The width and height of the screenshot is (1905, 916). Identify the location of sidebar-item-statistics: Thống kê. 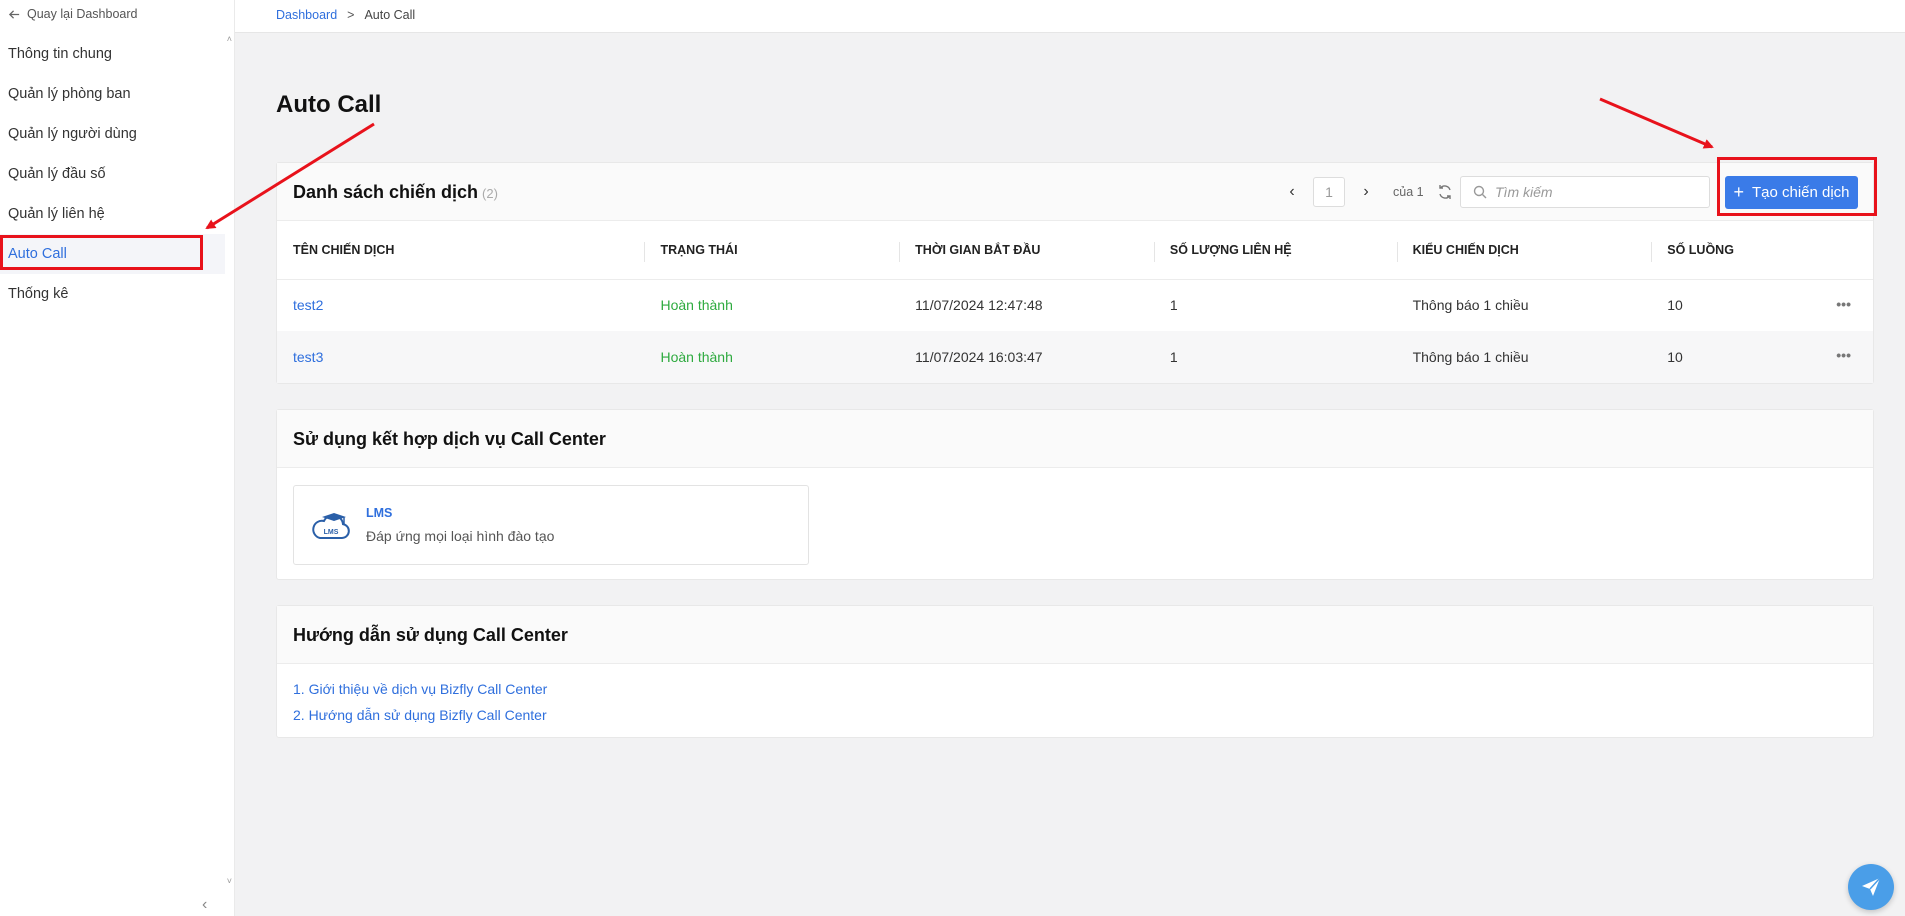
(112, 294).